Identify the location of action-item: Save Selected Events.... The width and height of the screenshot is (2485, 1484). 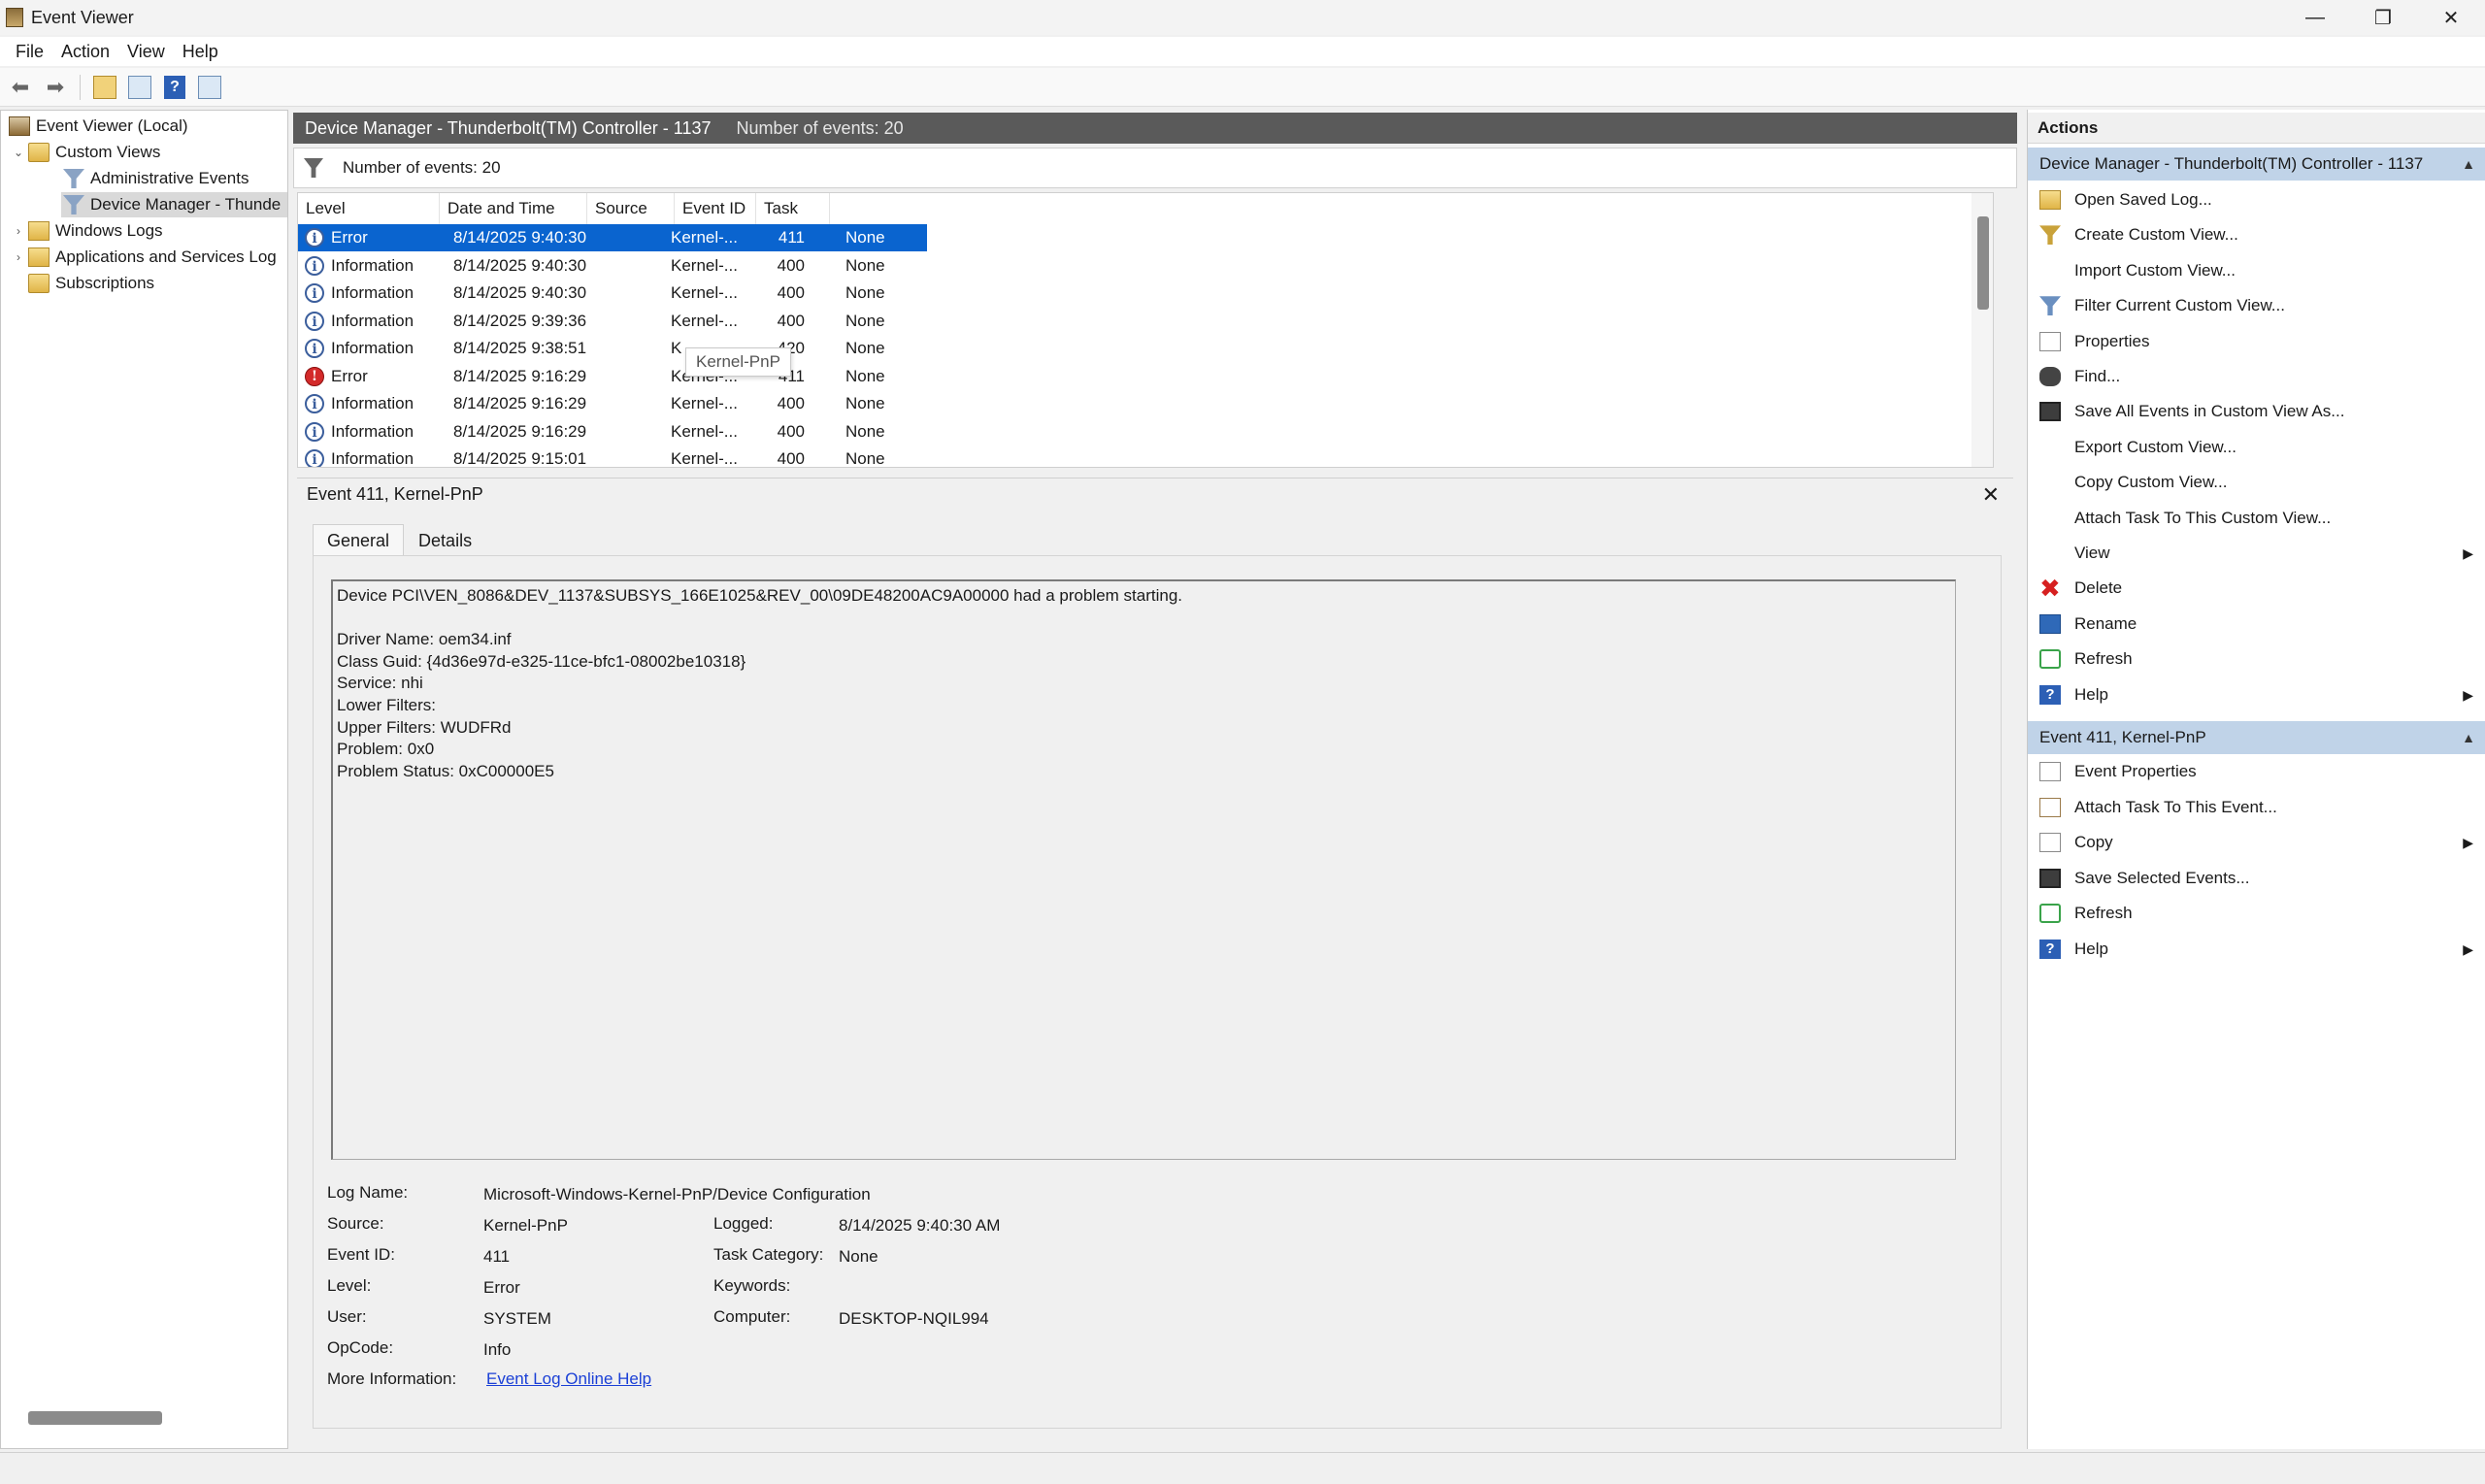
(2257, 878).